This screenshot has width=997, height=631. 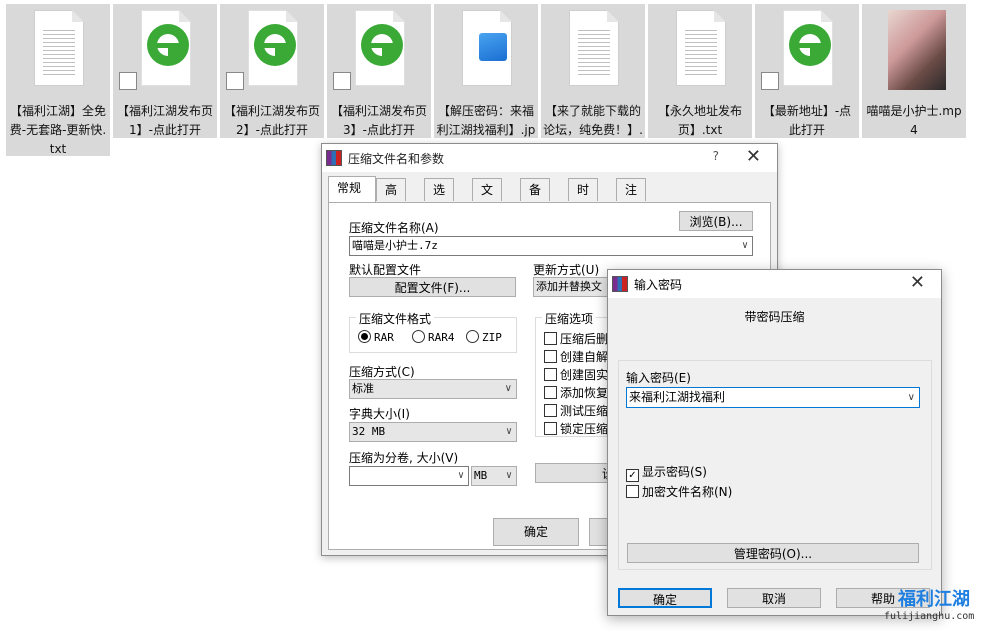 I want to click on format-rar-radio: RAR, so click(x=376, y=337).